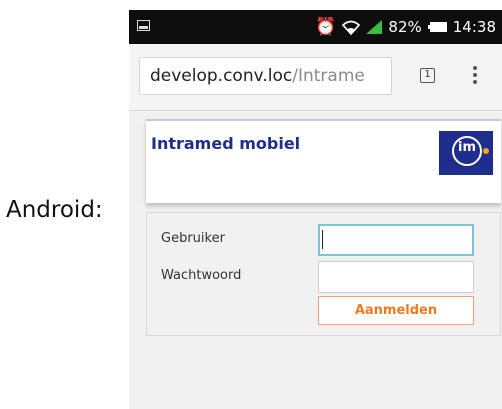 The height and width of the screenshot is (409, 502). I want to click on password-label: Wachtwoord, so click(201, 275).